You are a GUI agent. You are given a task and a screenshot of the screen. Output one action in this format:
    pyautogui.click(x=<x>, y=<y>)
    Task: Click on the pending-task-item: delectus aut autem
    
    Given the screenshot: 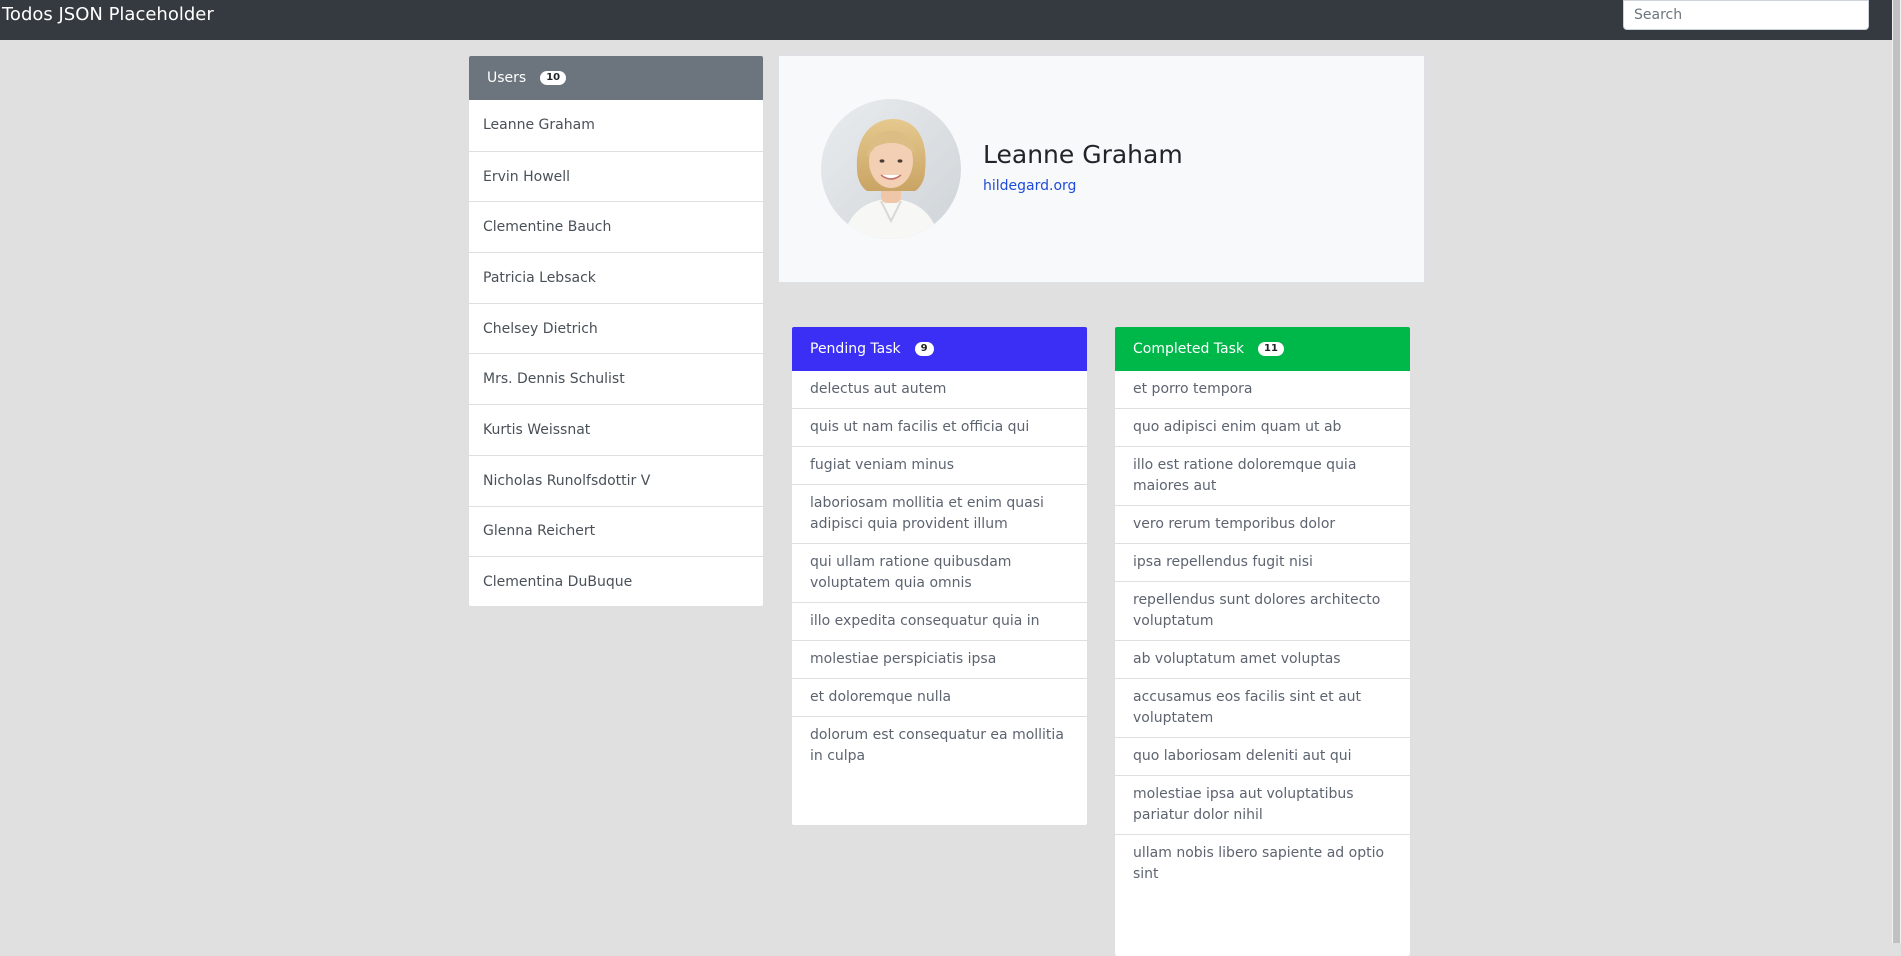 What is the action you would take?
    pyautogui.click(x=939, y=389)
    